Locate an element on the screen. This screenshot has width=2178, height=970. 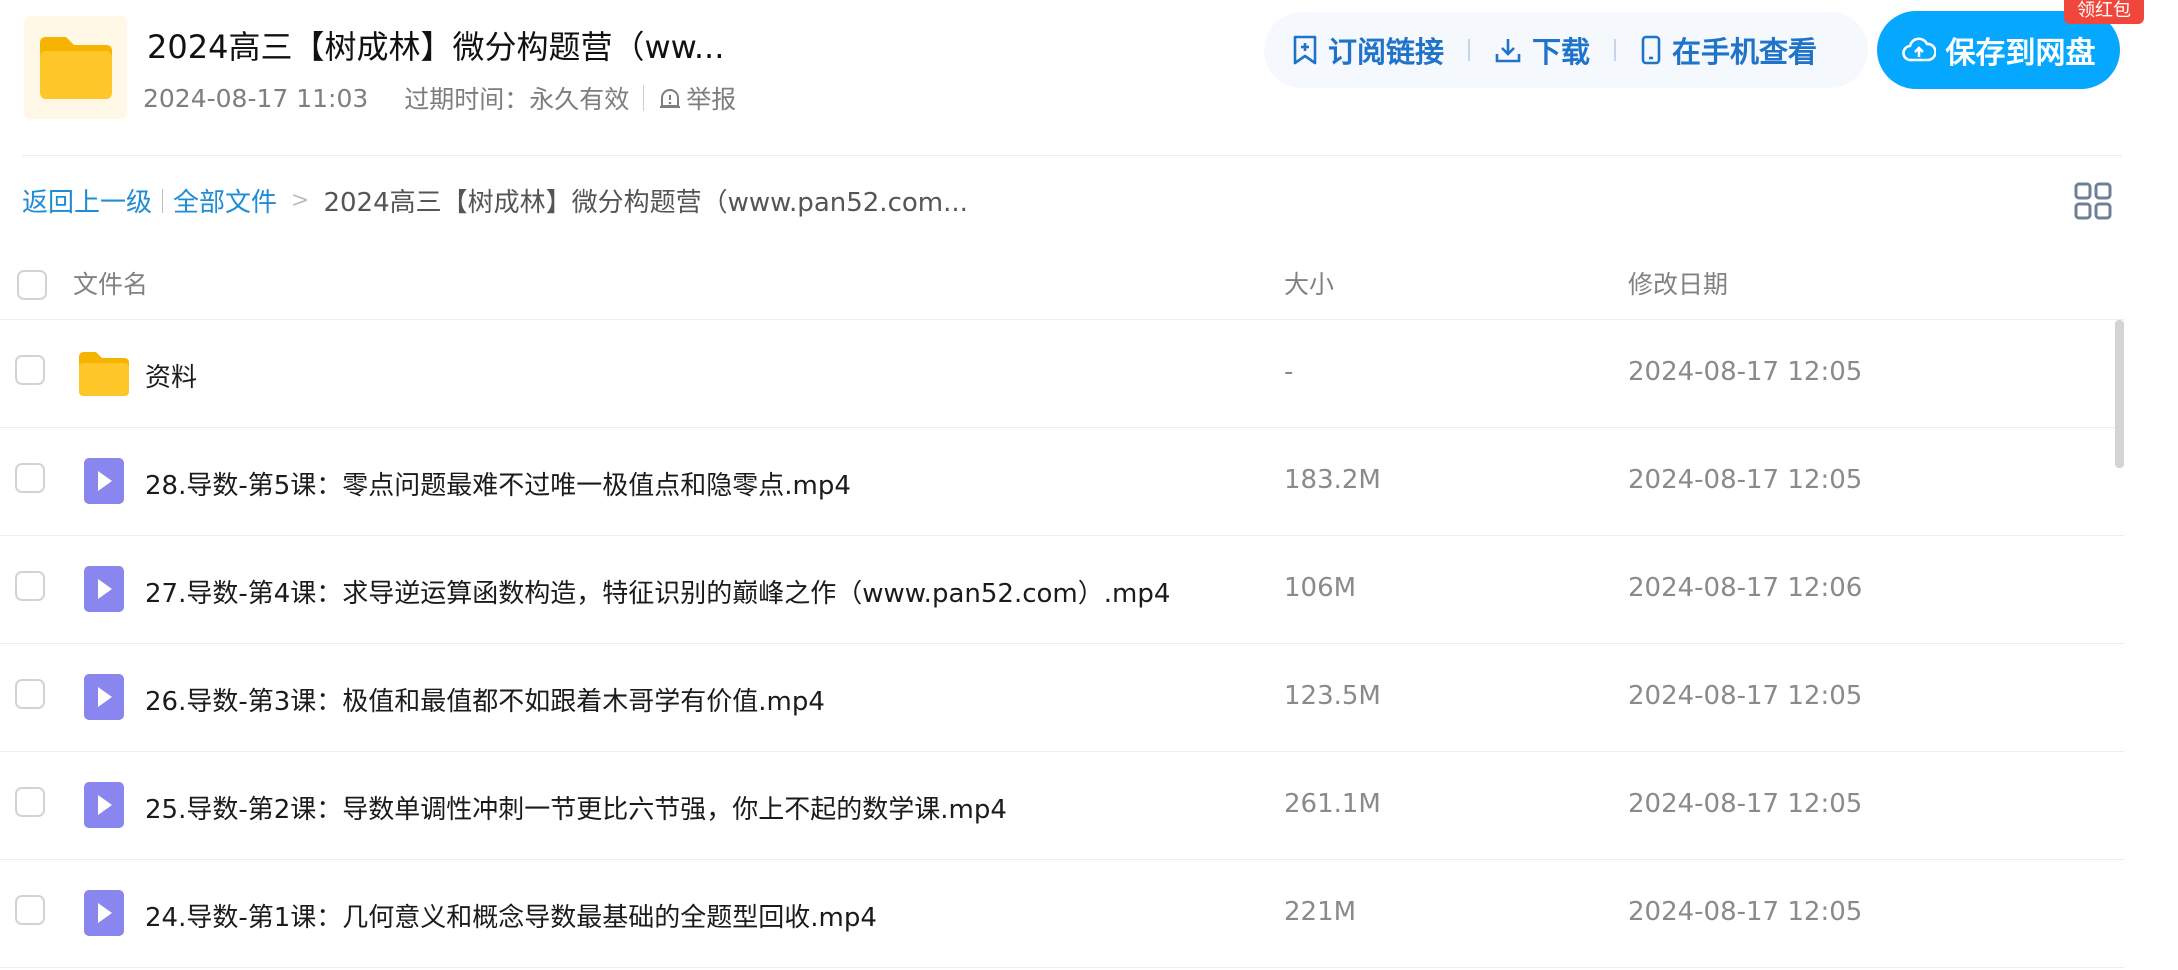
view-on-phone-label: 在手机查看 is located at coordinates (1745, 52).